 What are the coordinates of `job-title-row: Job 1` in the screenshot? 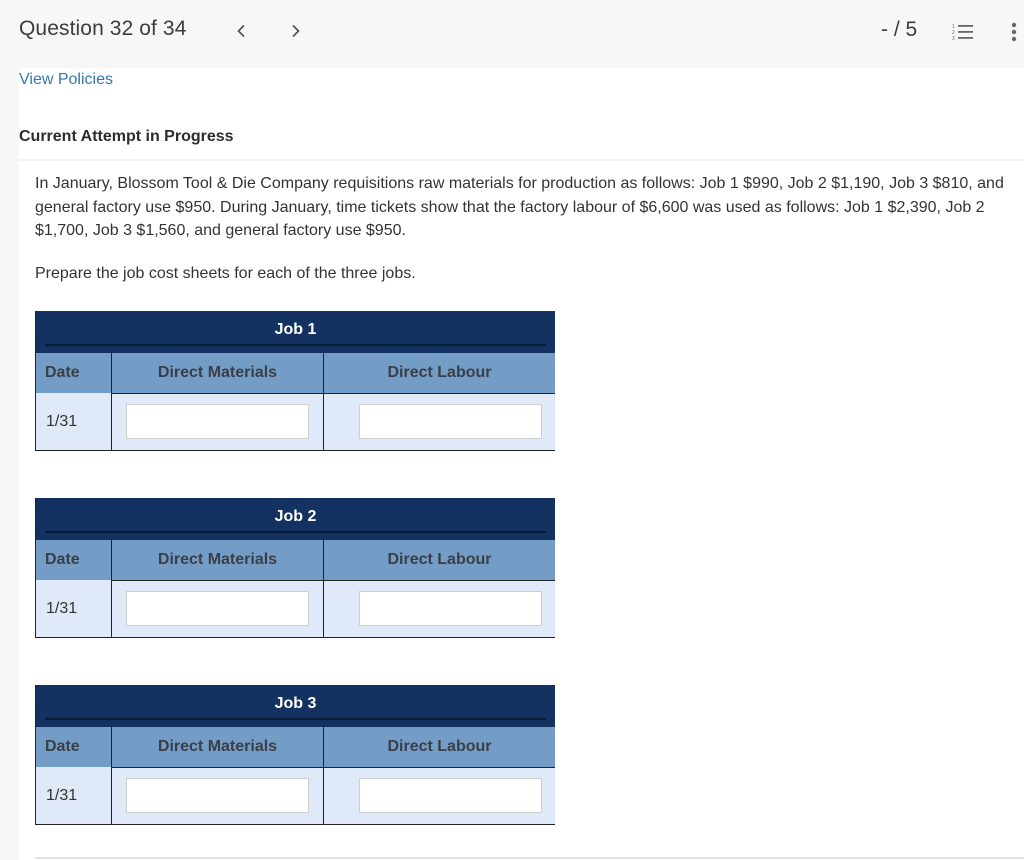 It's located at (295, 332).